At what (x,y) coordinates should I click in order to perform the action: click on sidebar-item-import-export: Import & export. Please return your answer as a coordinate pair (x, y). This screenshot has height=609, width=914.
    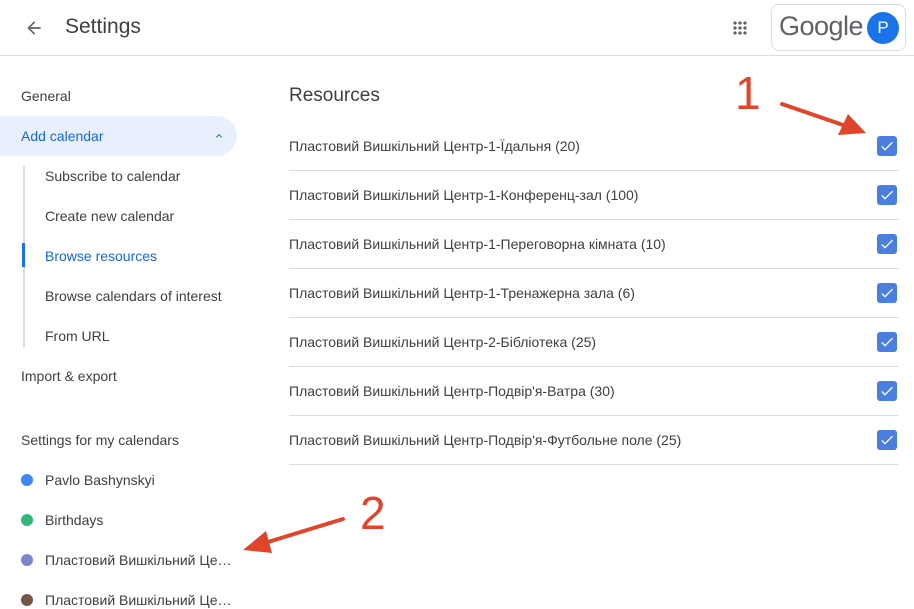
    Looking at the image, I should click on (118, 376).